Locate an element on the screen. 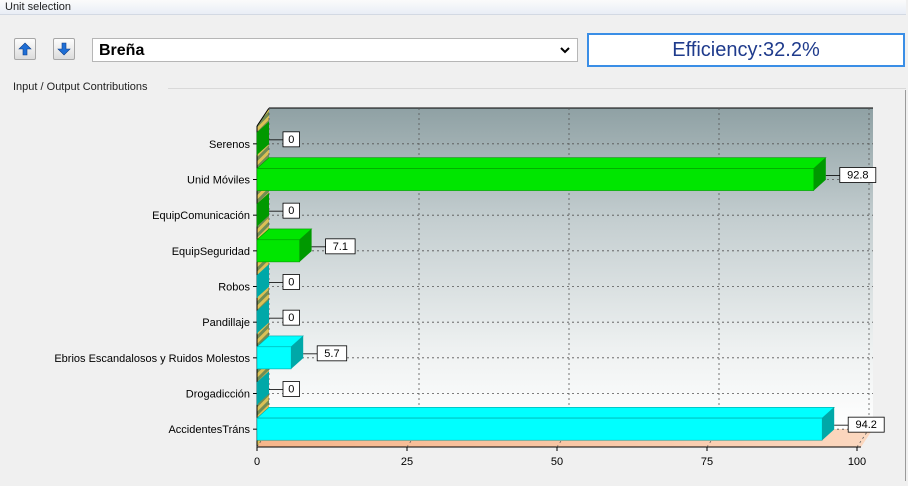  category-label: Ebrios Escandalosos y Ruidos Molestos is located at coordinates (152, 359).